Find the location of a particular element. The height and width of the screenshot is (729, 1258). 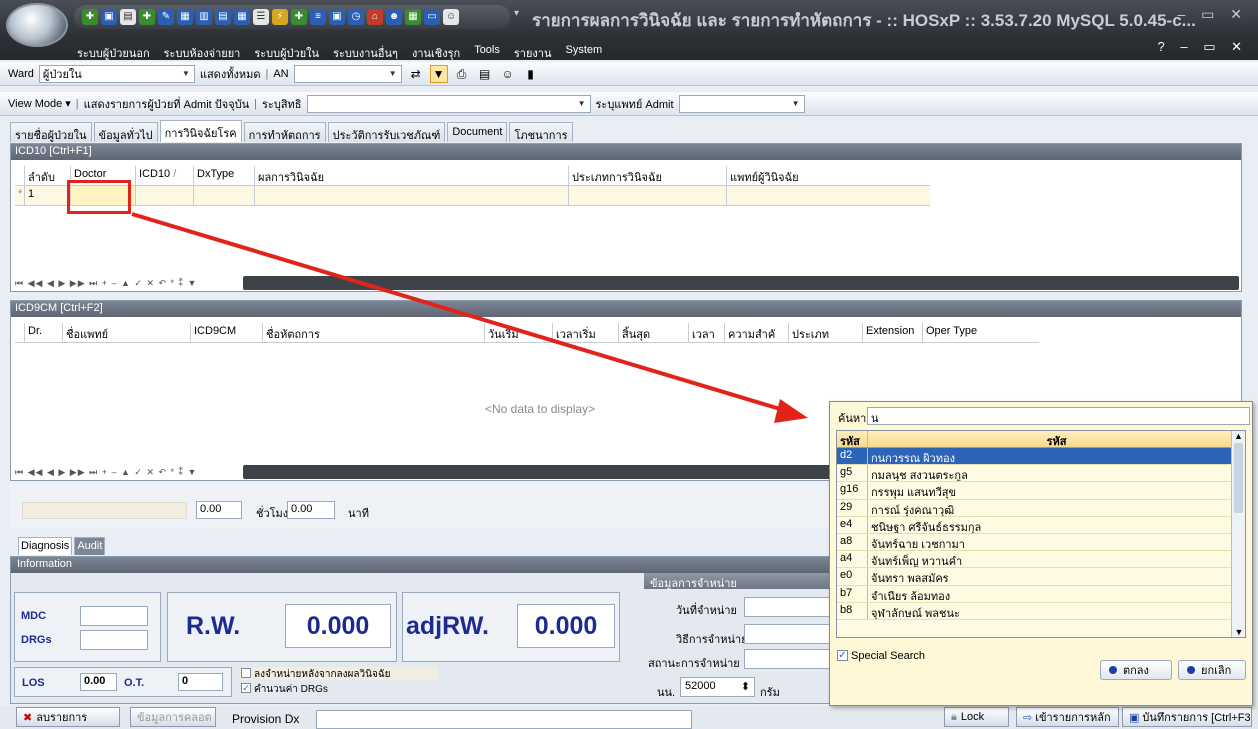

doctor-name: ชนิษฐา ศรีจันธ์ธรรมกุล is located at coordinates (926, 527).